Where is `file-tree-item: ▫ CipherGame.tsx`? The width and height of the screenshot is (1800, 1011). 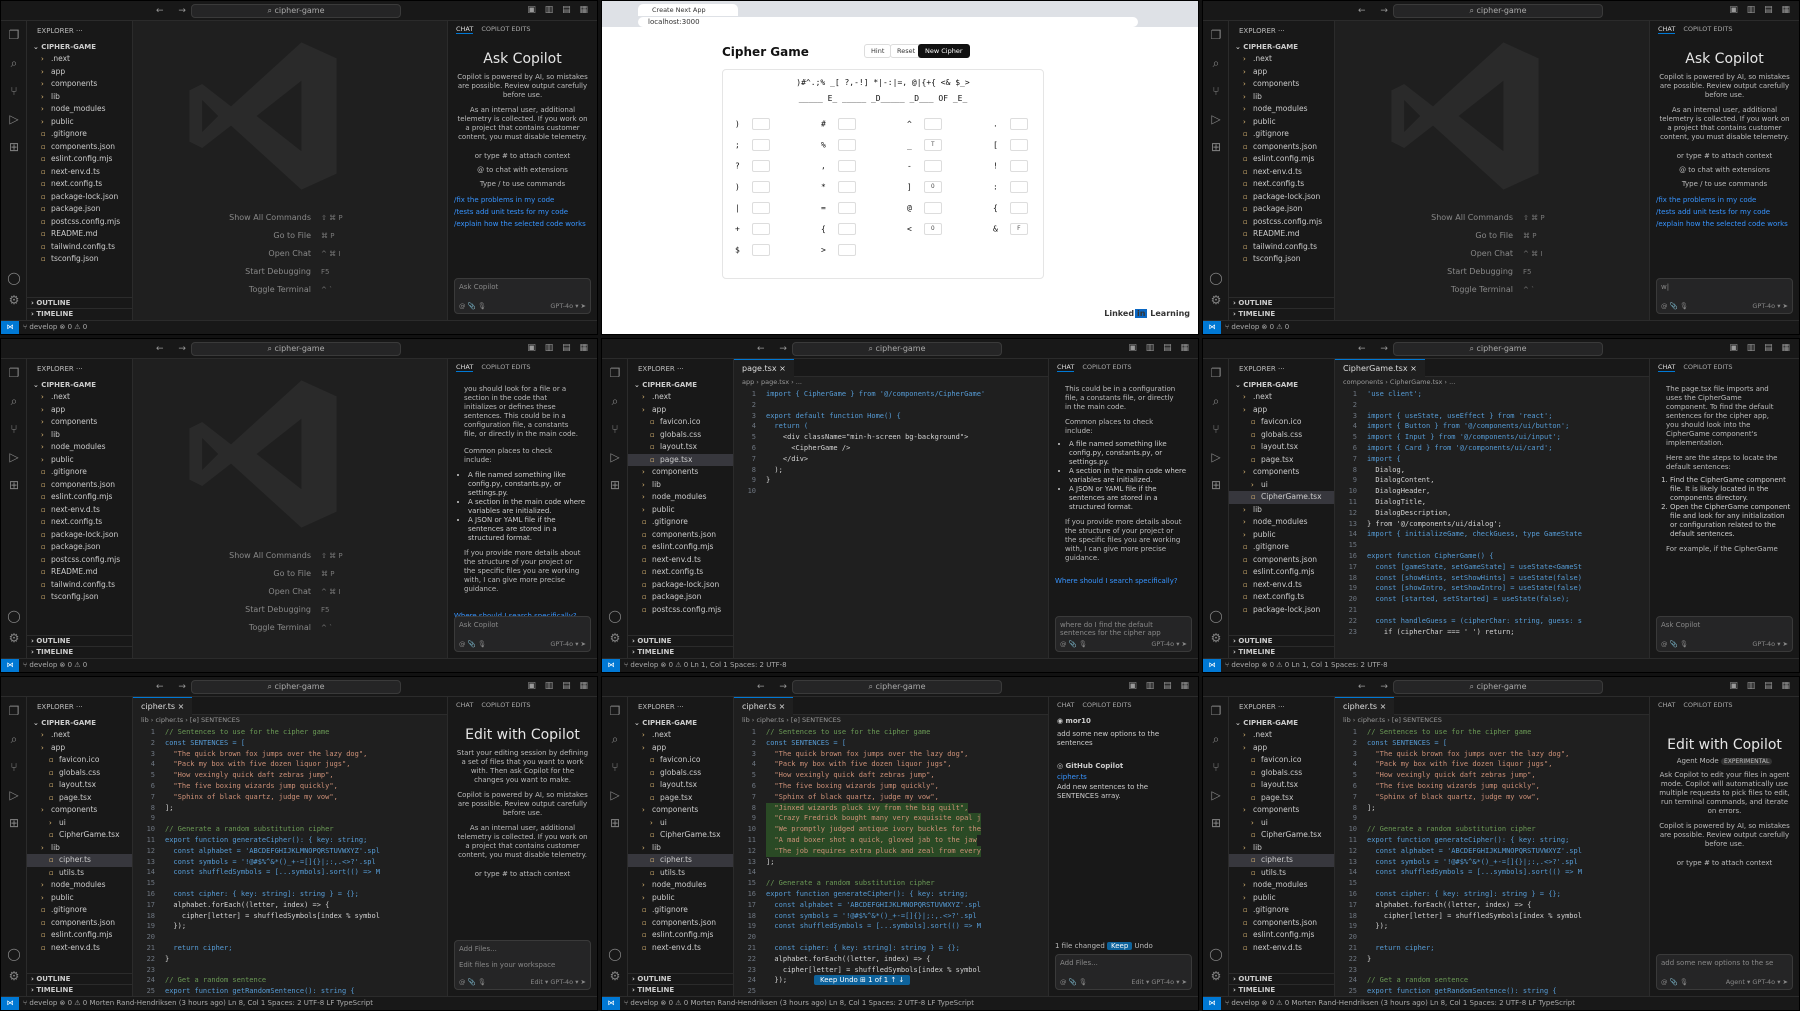 file-tree-item: ▫ CipherGame.tsx is located at coordinates (1281, 497).